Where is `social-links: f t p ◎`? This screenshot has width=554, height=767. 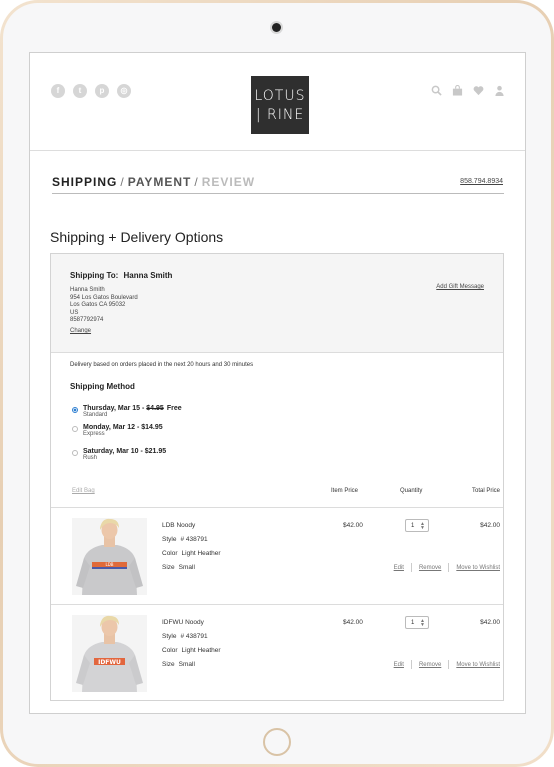
social-links: f t p ◎ is located at coordinates (91, 91).